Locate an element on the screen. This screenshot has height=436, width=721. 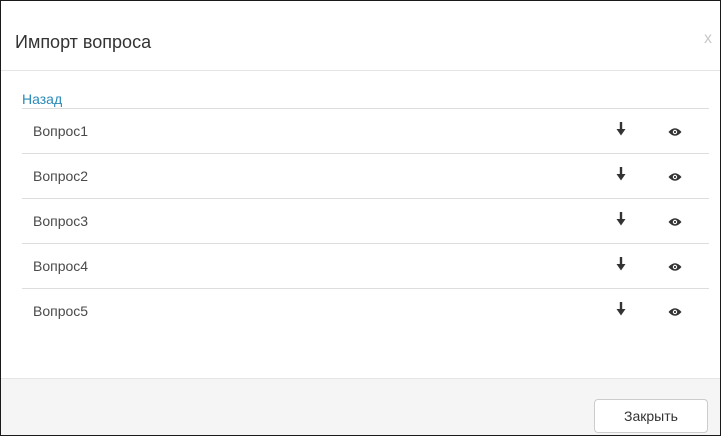
back-link: Назад is located at coordinates (42, 99).